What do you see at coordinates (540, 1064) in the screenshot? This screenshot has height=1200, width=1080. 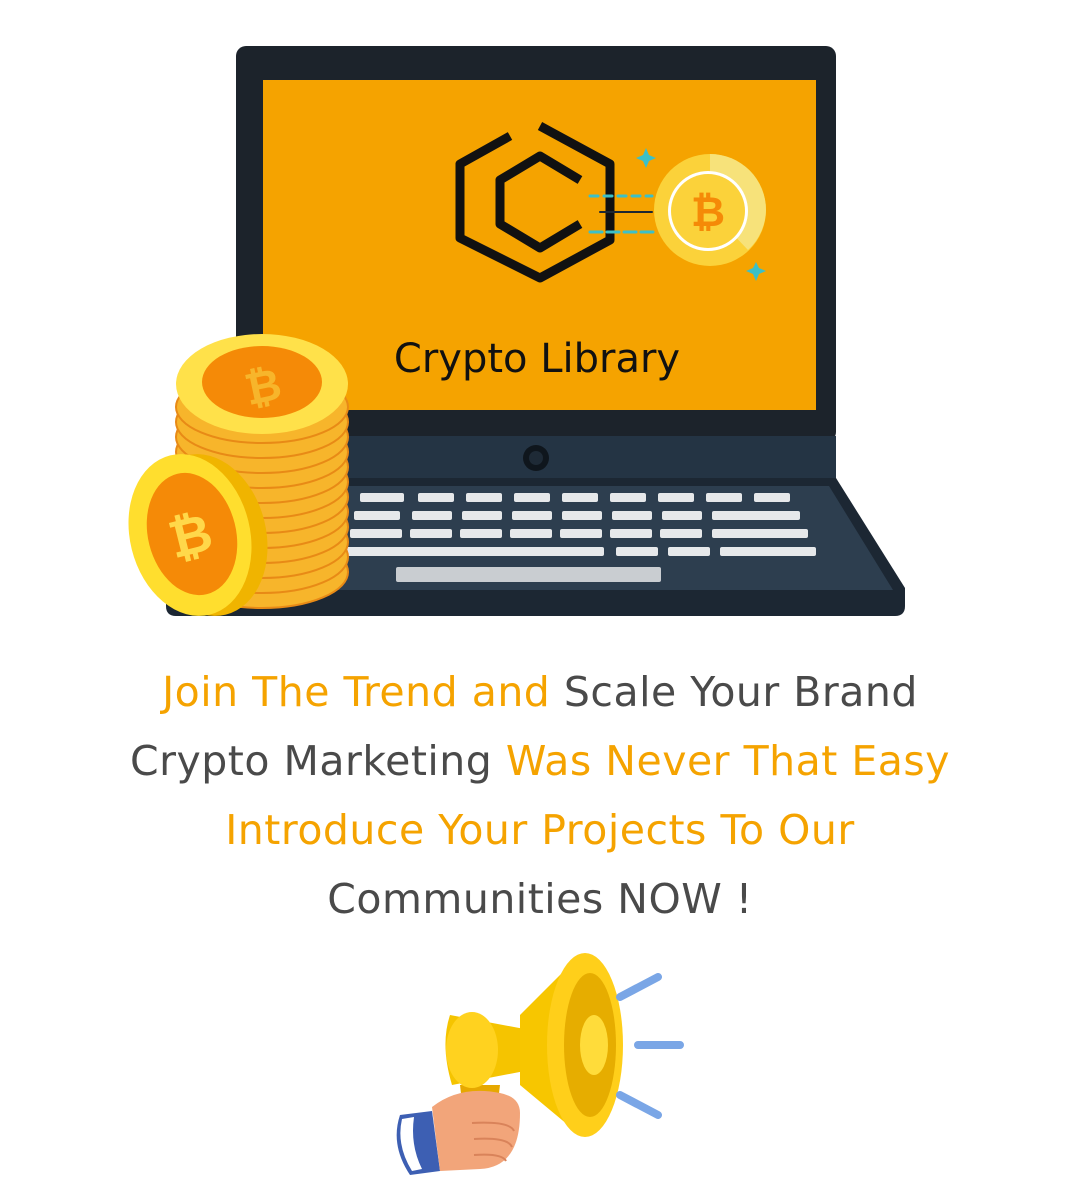 I see `megaphone-illustration` at bounding box center [540, 1064].